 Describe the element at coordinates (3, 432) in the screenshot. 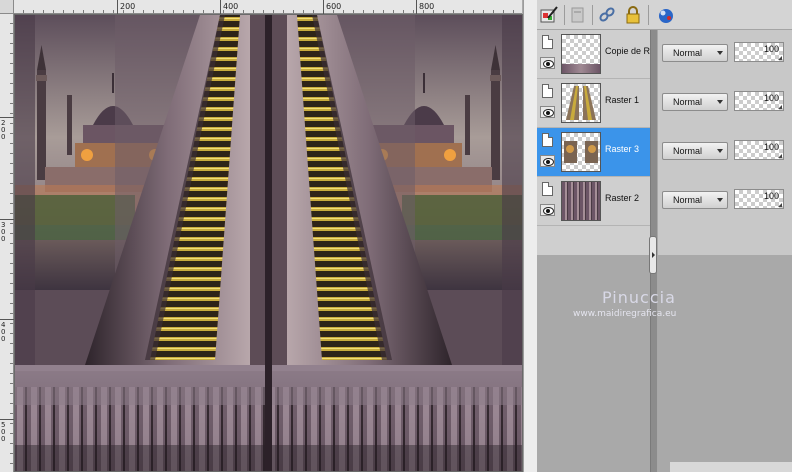

I see `ruler-label: 500` at that location.